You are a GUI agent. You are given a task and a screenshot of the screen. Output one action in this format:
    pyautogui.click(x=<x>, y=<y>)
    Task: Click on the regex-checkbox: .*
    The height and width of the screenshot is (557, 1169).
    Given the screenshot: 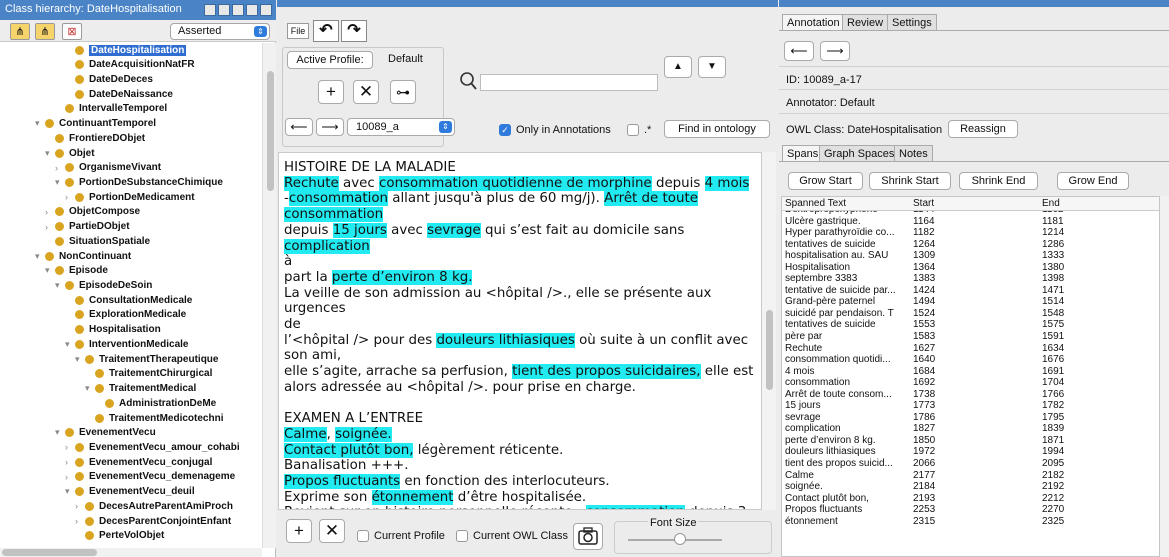 What is the action you would take?
    pyautogui.click(x=639, y=130)
    